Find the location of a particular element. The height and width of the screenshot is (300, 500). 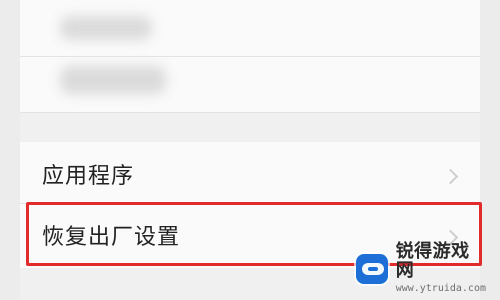

divider-top is located at coordinates (250, 56).